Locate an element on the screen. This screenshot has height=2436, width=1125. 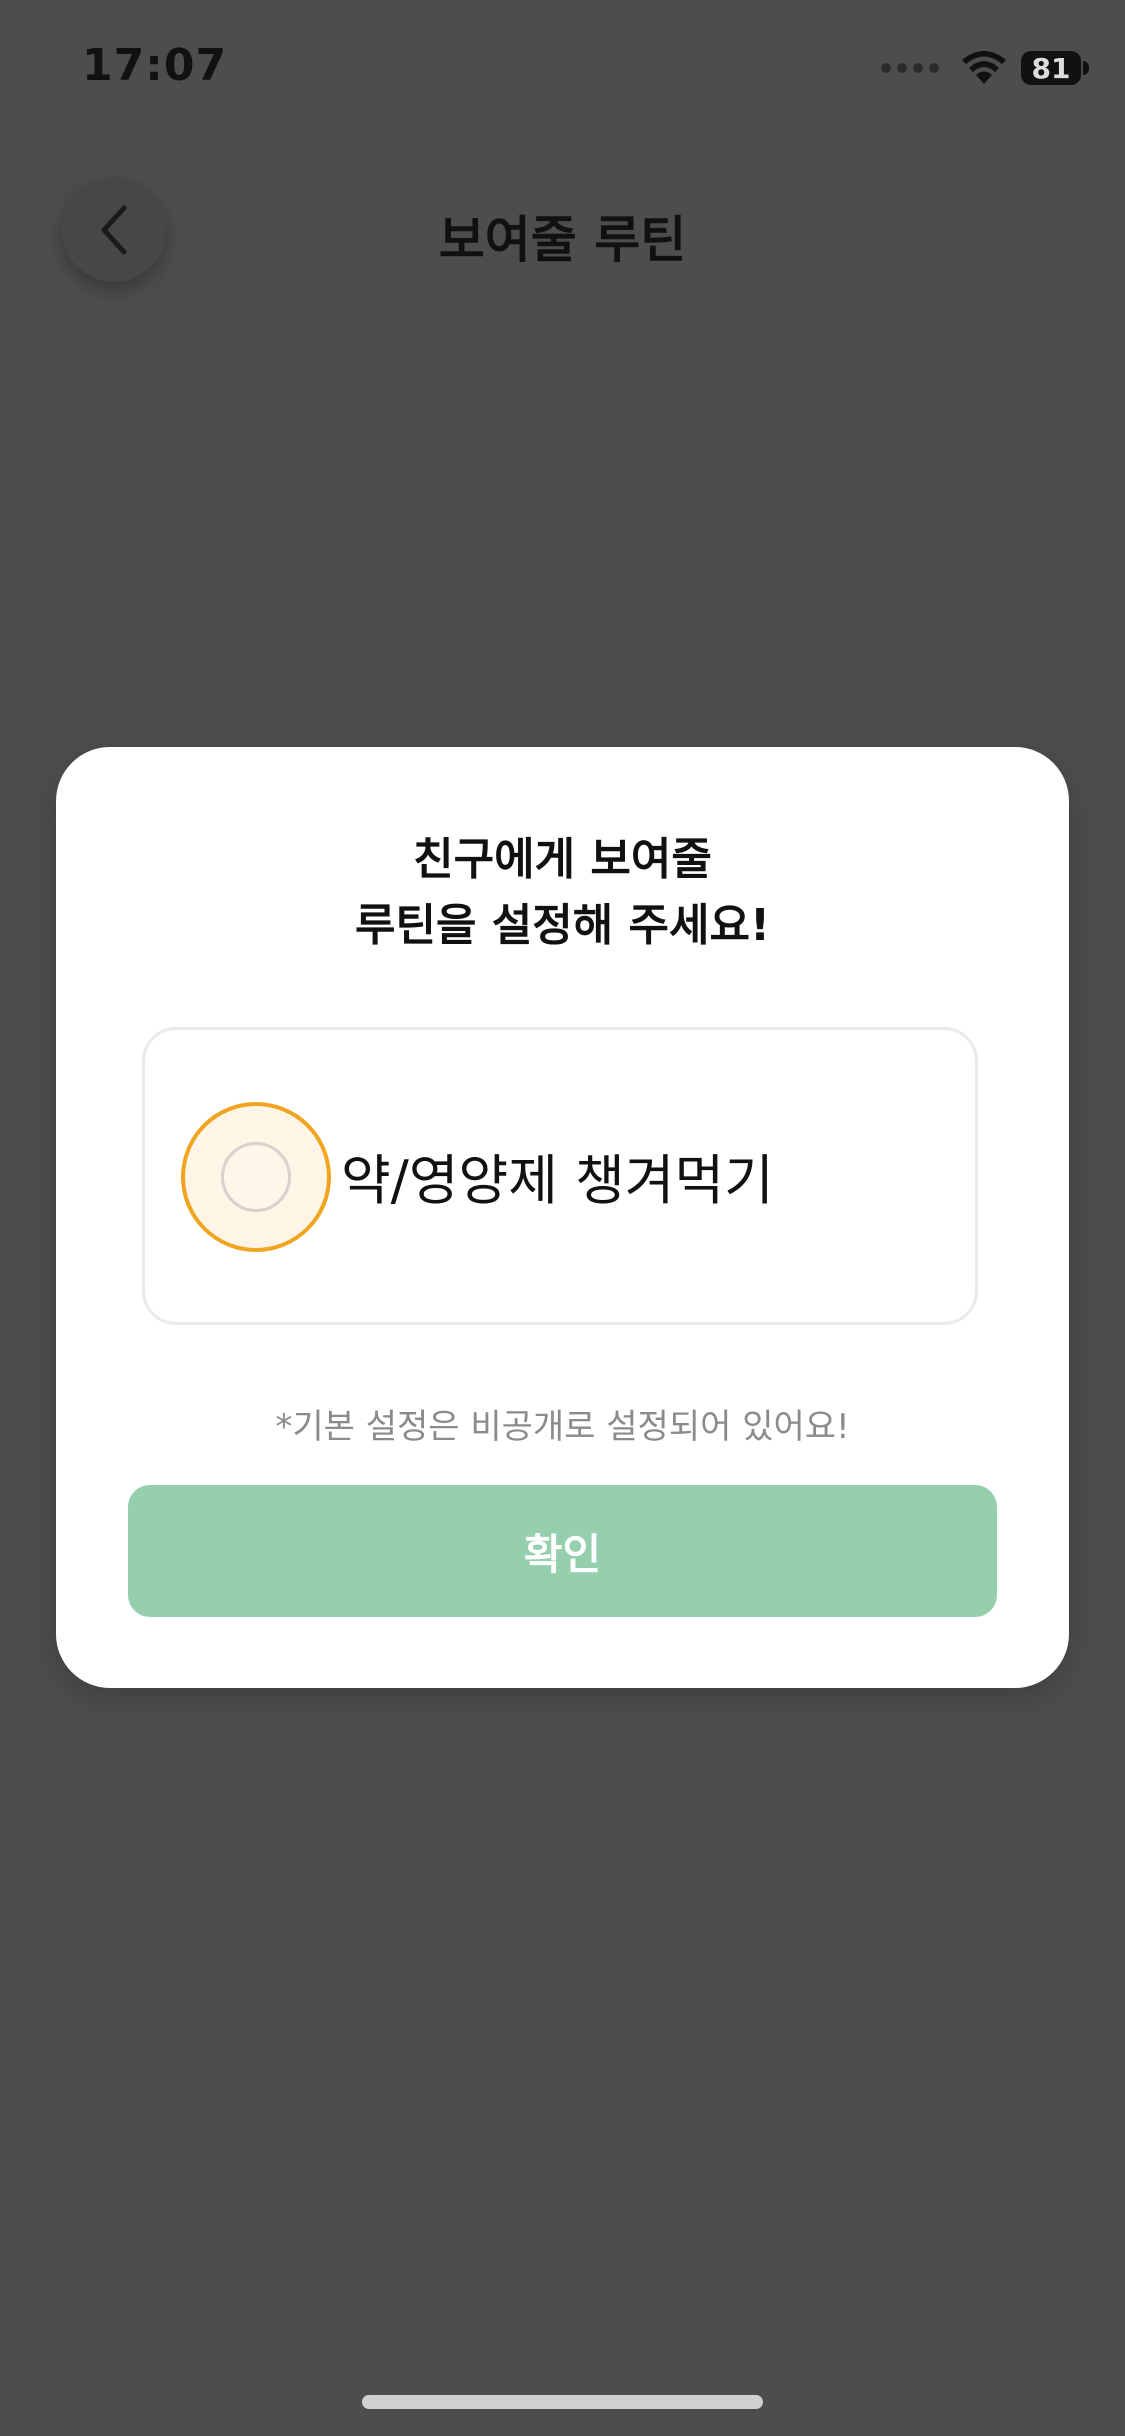
battery-icon: 81 is located at coordinates (1055, 68).